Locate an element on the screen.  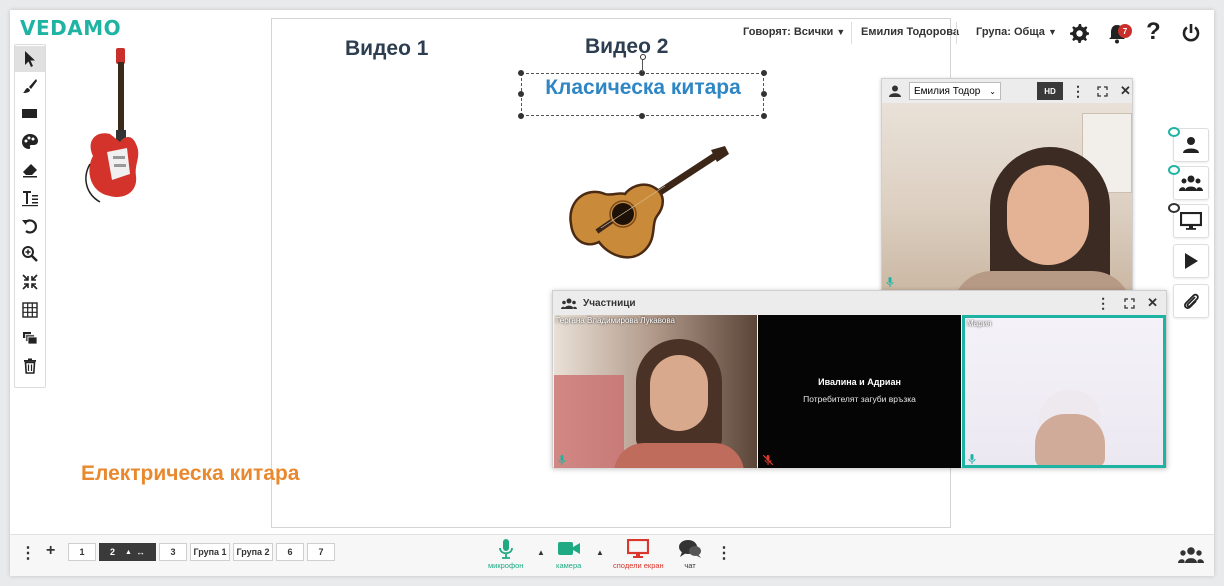
fit-screen-tool-icon is located at coordinates (30, 282).